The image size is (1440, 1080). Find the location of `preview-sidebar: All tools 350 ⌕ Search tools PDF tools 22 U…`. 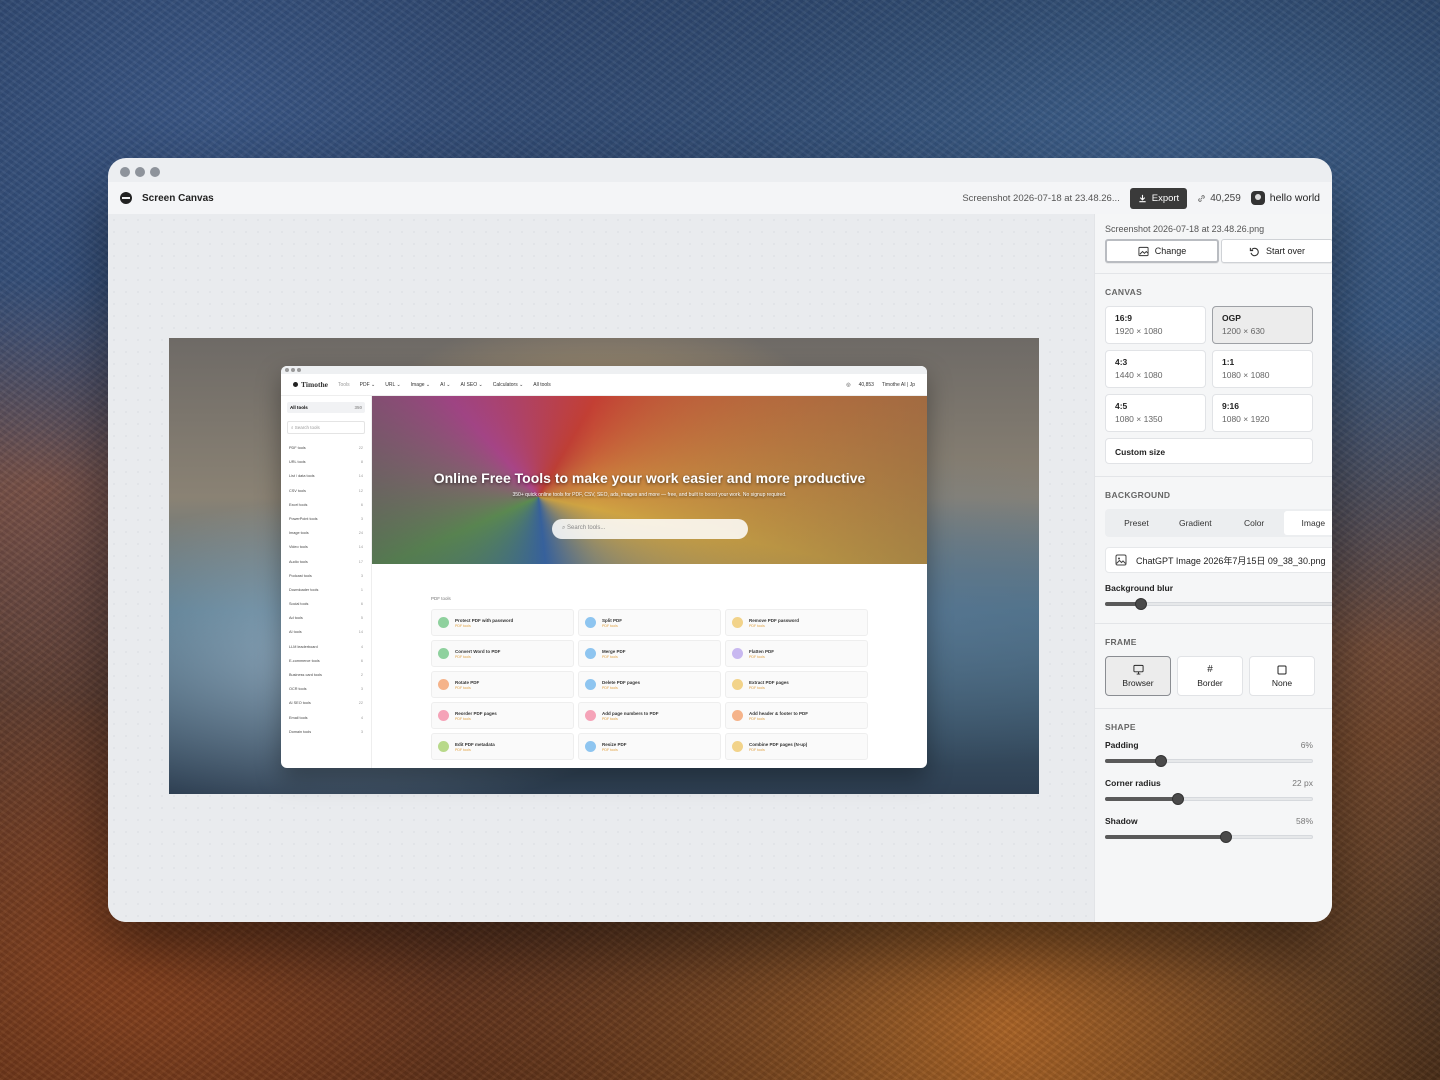

preview-sidebar: All tools 350 ⌕ Search tools PDF tools 22 U… is located at coordinates (326, 582).